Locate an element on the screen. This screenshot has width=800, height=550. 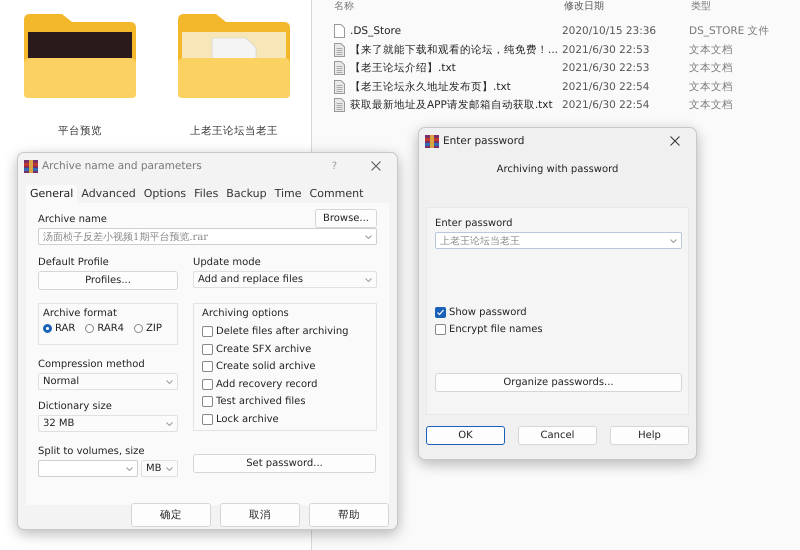
checkbox-label: Lock archive is located at coordinates (247, 419).